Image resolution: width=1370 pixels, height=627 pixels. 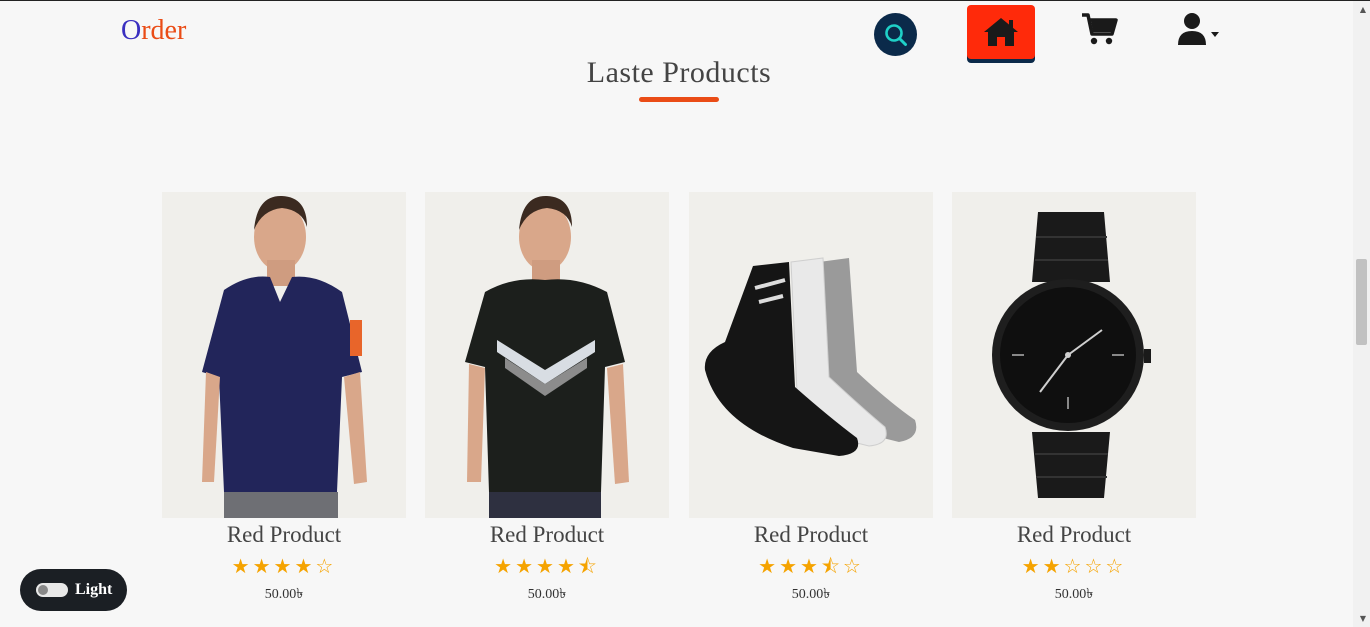 I want to click on product-card: Red Product ★★★★⯪ 50.00৳, so click(x=547, y=399).